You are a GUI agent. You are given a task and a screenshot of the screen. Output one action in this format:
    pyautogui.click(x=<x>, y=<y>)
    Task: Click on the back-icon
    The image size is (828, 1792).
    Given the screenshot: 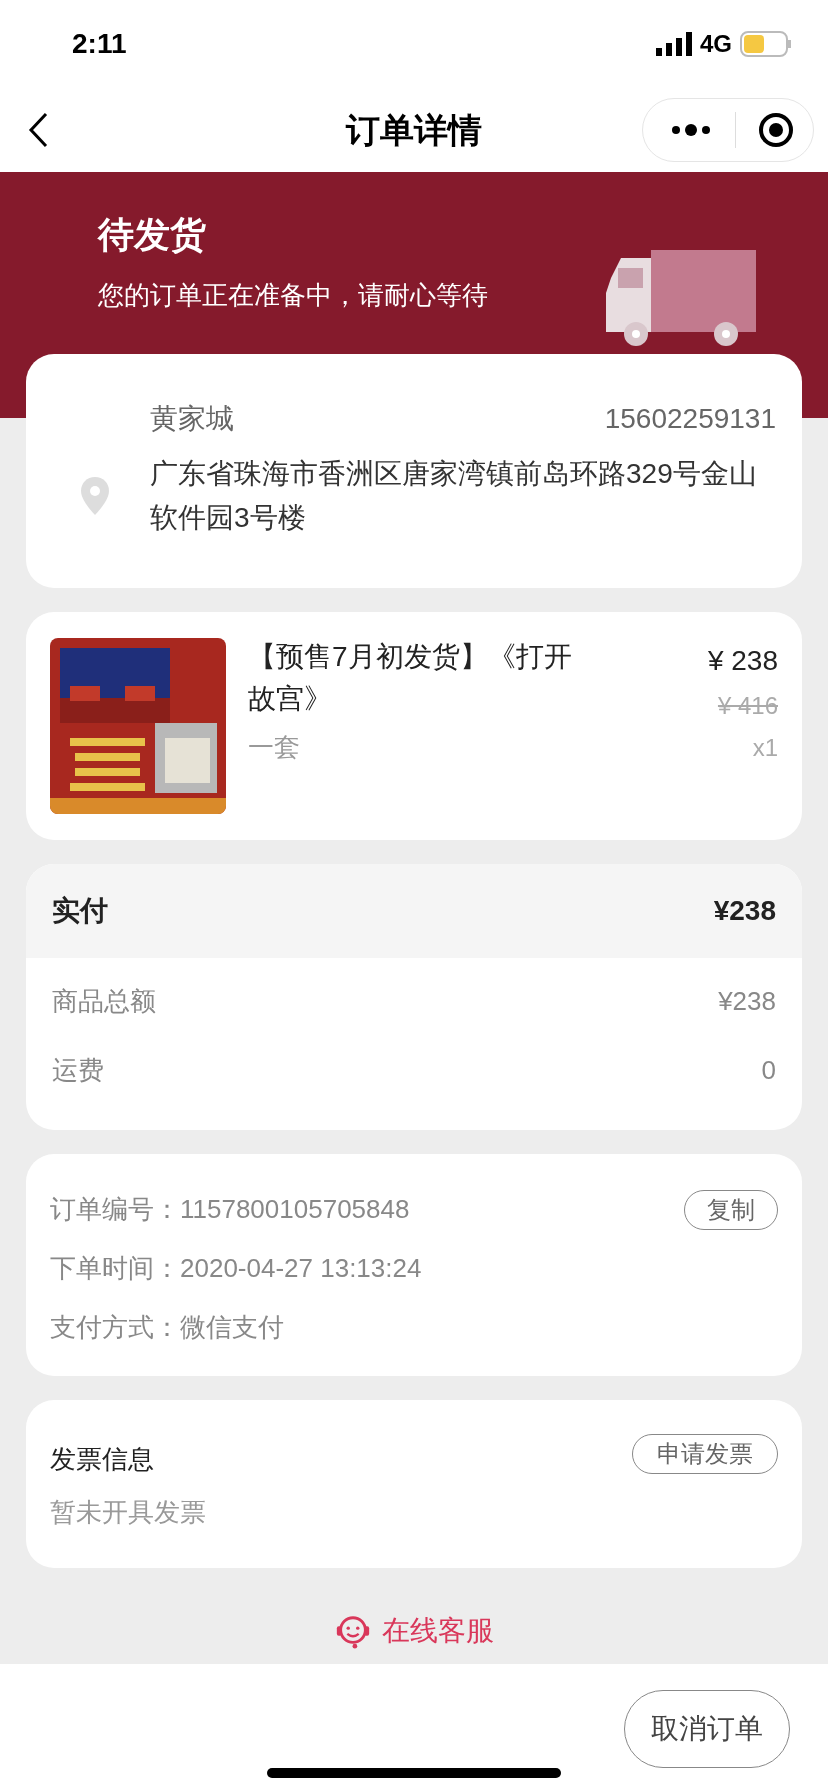 What is the action you would take?
    pyautogui.click(x=38, y=130)
    